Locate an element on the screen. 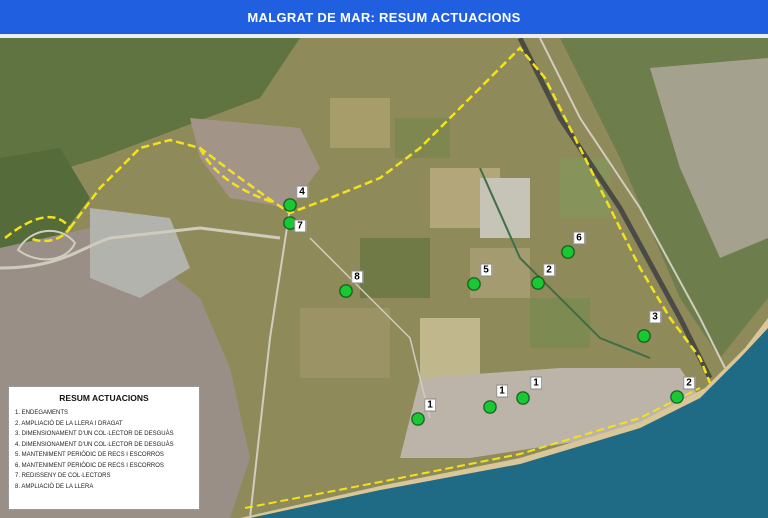  marker-label-2-north: 2 is located at coordinates (549, 270).